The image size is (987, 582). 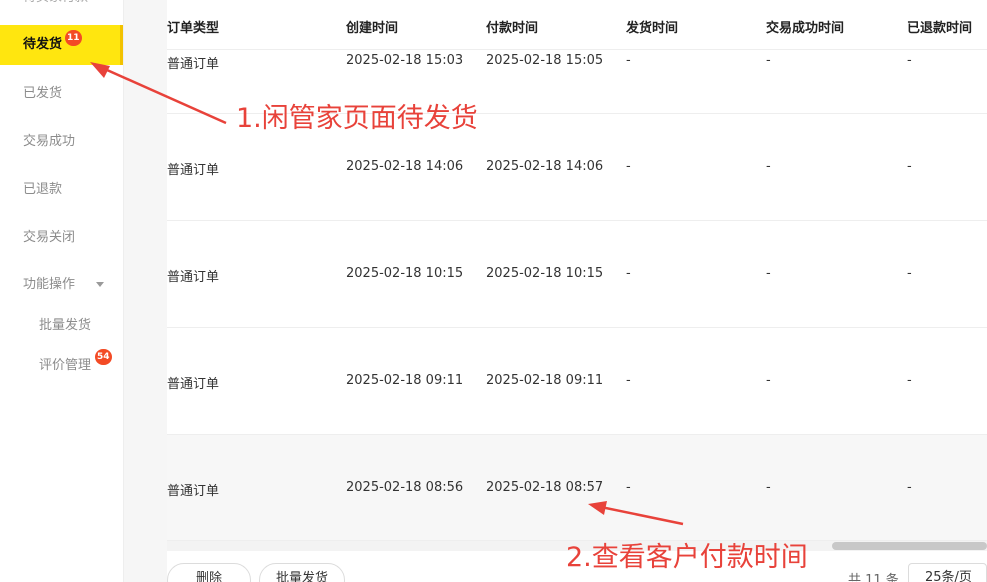 I want to click on delete-button: 删除, so click(x=209, y=572).